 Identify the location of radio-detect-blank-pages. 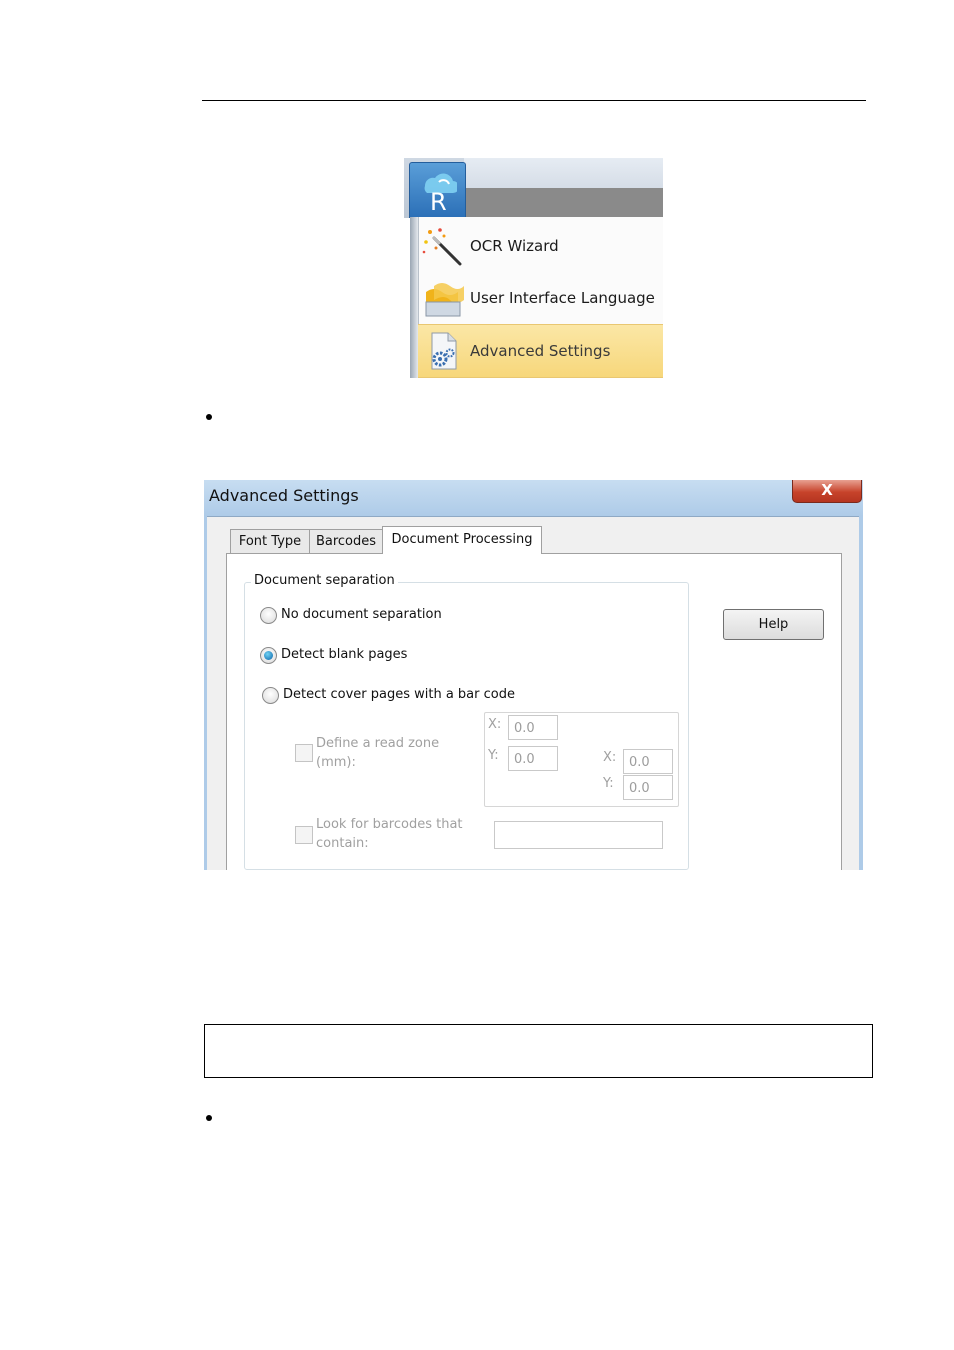
(268, 655).